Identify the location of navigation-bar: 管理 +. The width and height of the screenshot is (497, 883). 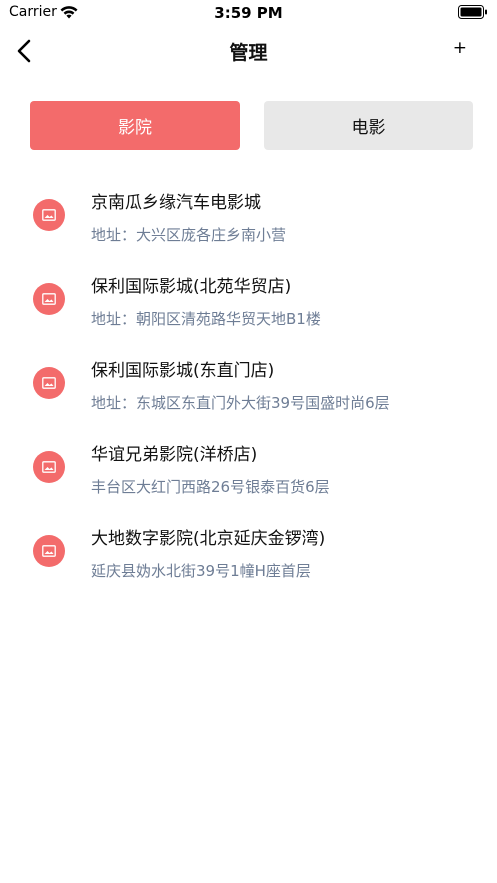
(248, 51).